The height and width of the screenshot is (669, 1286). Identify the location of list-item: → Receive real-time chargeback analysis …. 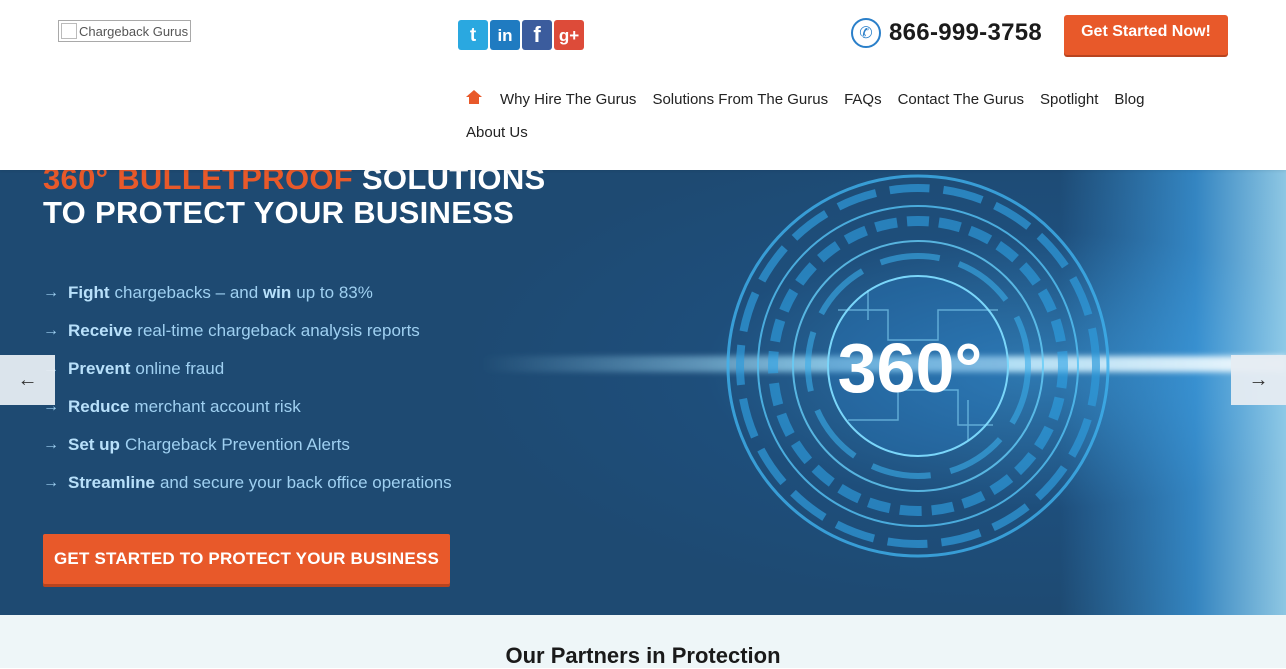
(247, 331).